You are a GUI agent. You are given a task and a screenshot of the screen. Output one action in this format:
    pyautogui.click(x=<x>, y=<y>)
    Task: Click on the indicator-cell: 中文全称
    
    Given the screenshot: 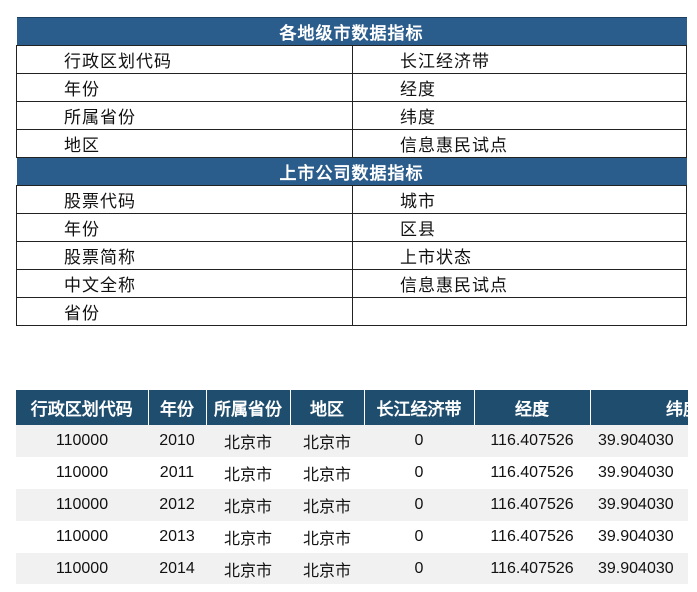 What is the action you would take?
    pyautogui.click(x=184, y=283)
    